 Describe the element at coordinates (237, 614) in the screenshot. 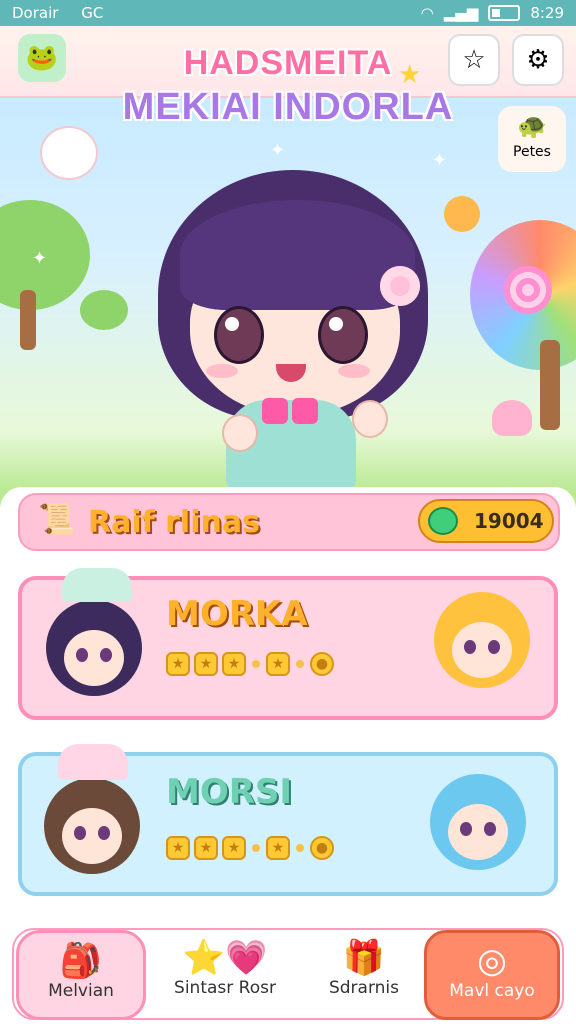

I see `card-1-name: MORKA` at that location.